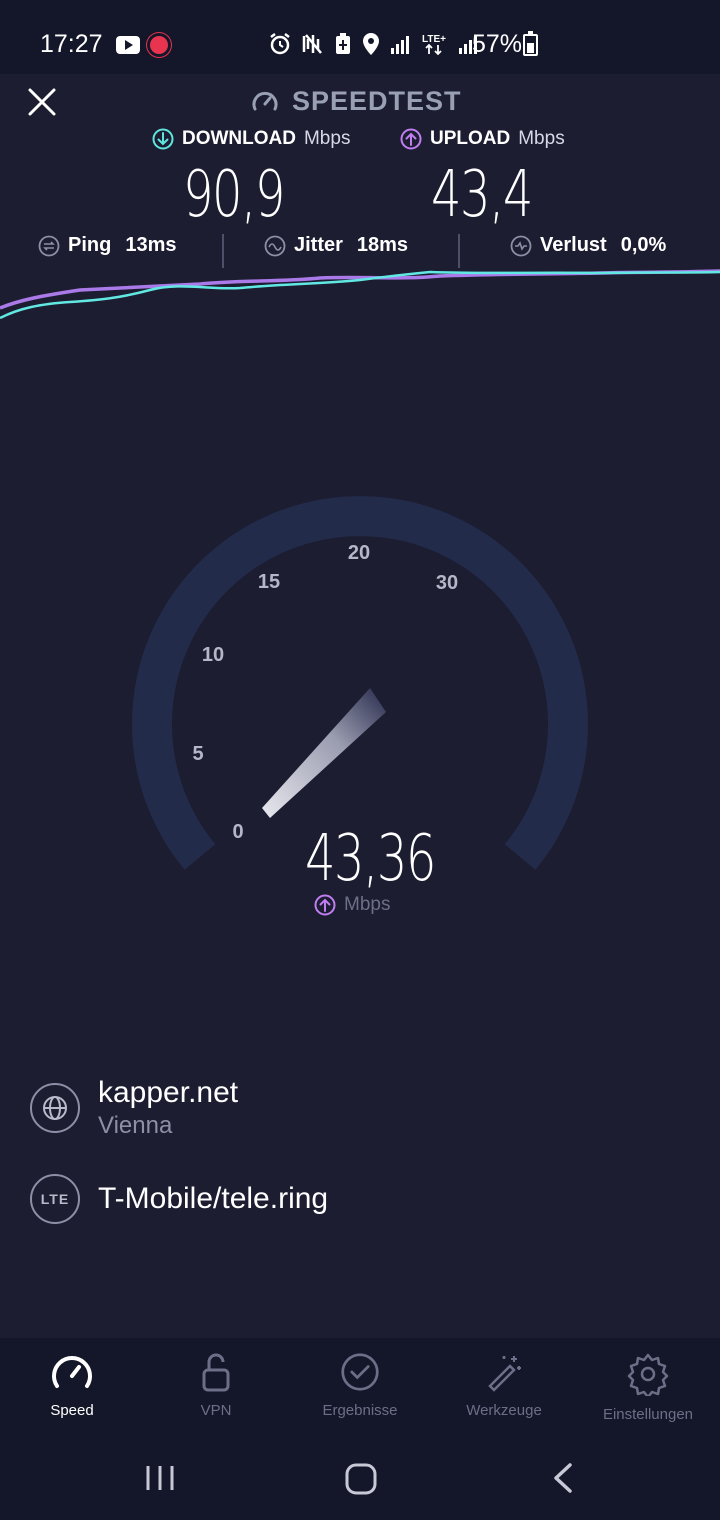 The image size is (720, 1520). I want to click on lte-plus-icon: LTE+, so click(434, 45).